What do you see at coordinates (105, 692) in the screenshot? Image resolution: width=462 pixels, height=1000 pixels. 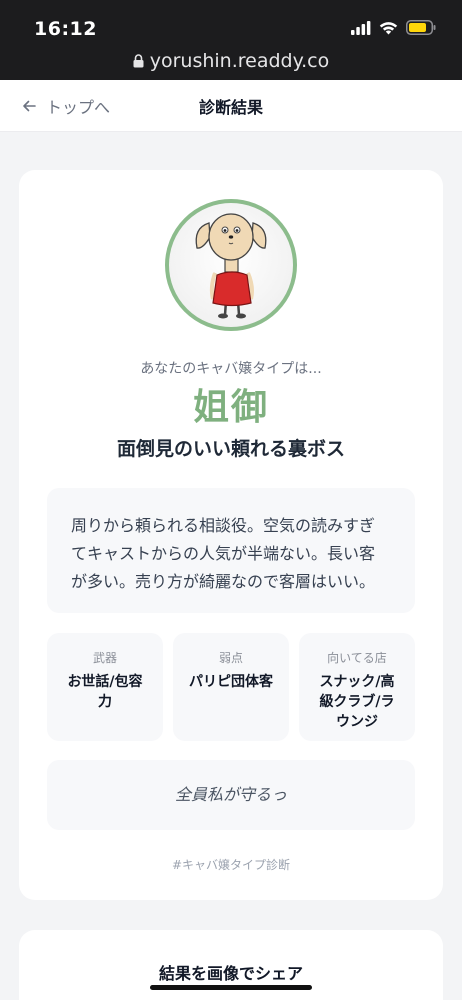 I see `attribute-value: お世話/包容 力` at bounding box center [105, 692].